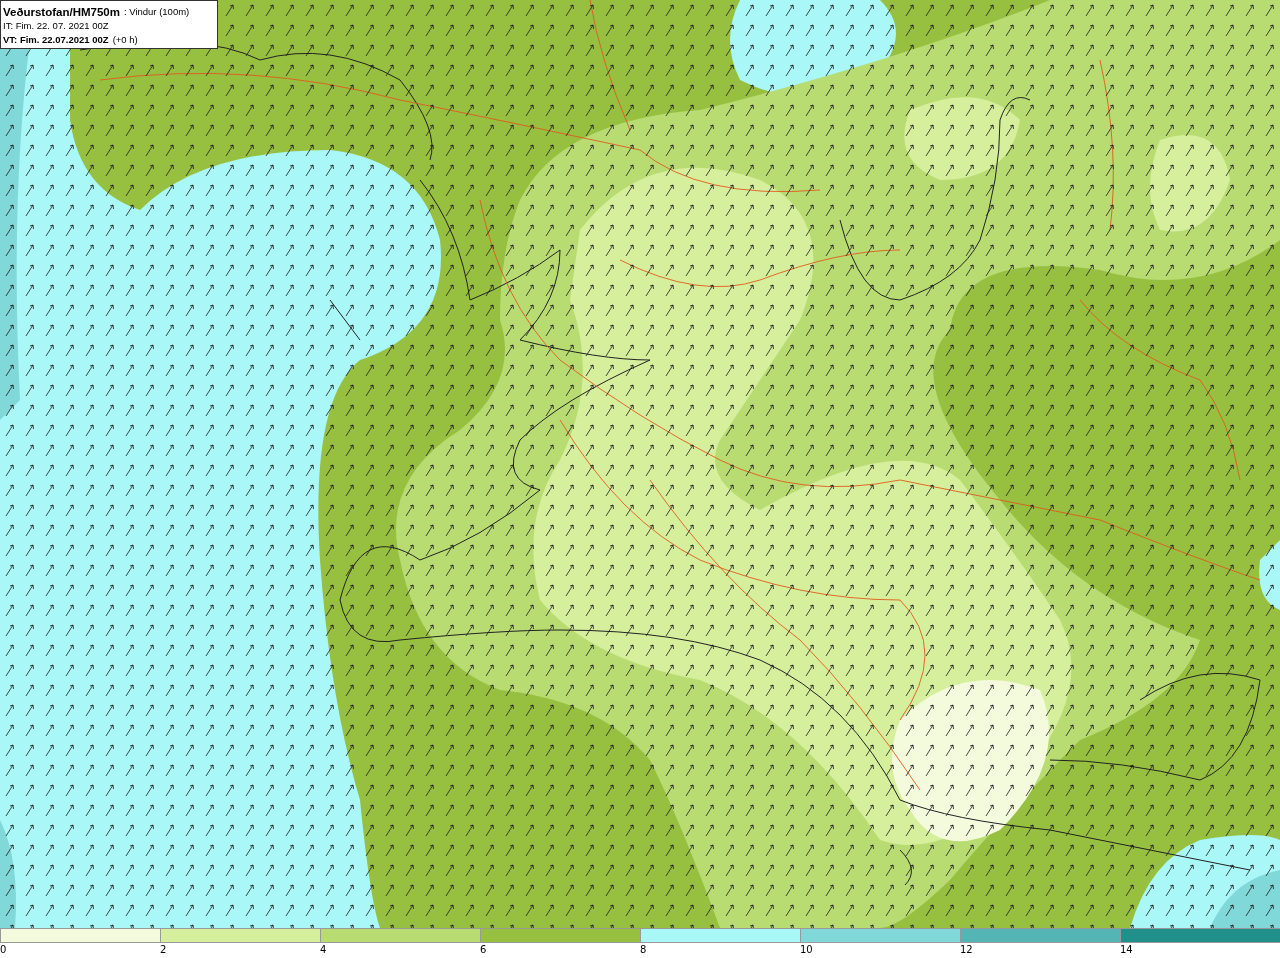 The image size is (1280, 958). What do you see at coordinates (56, 40) in the screenshot?
I see `valid-time: VT: Fim. 22.07.2021 00Z` at bounding box center [56, 40].